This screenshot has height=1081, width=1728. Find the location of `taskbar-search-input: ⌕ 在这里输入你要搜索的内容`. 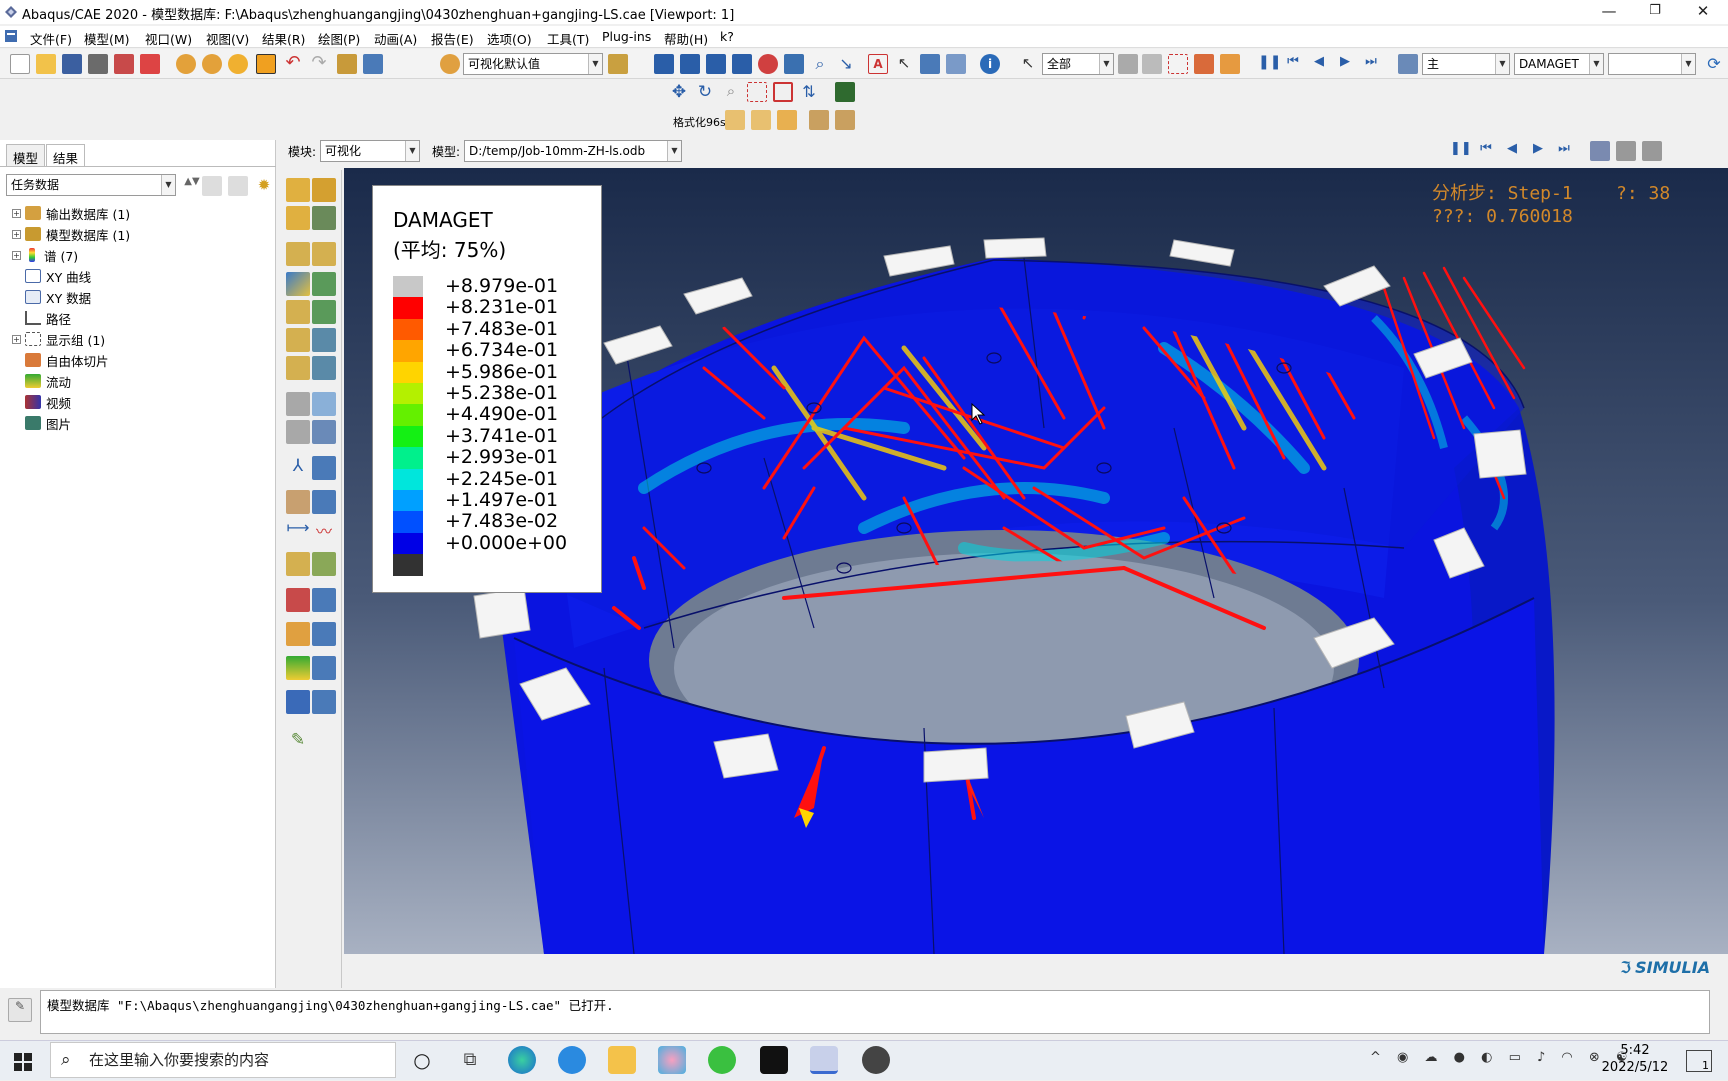

taskbar-search-input: ⌕ 在这里输入你要搜索的内容 is located at coordinates (223, 1060).